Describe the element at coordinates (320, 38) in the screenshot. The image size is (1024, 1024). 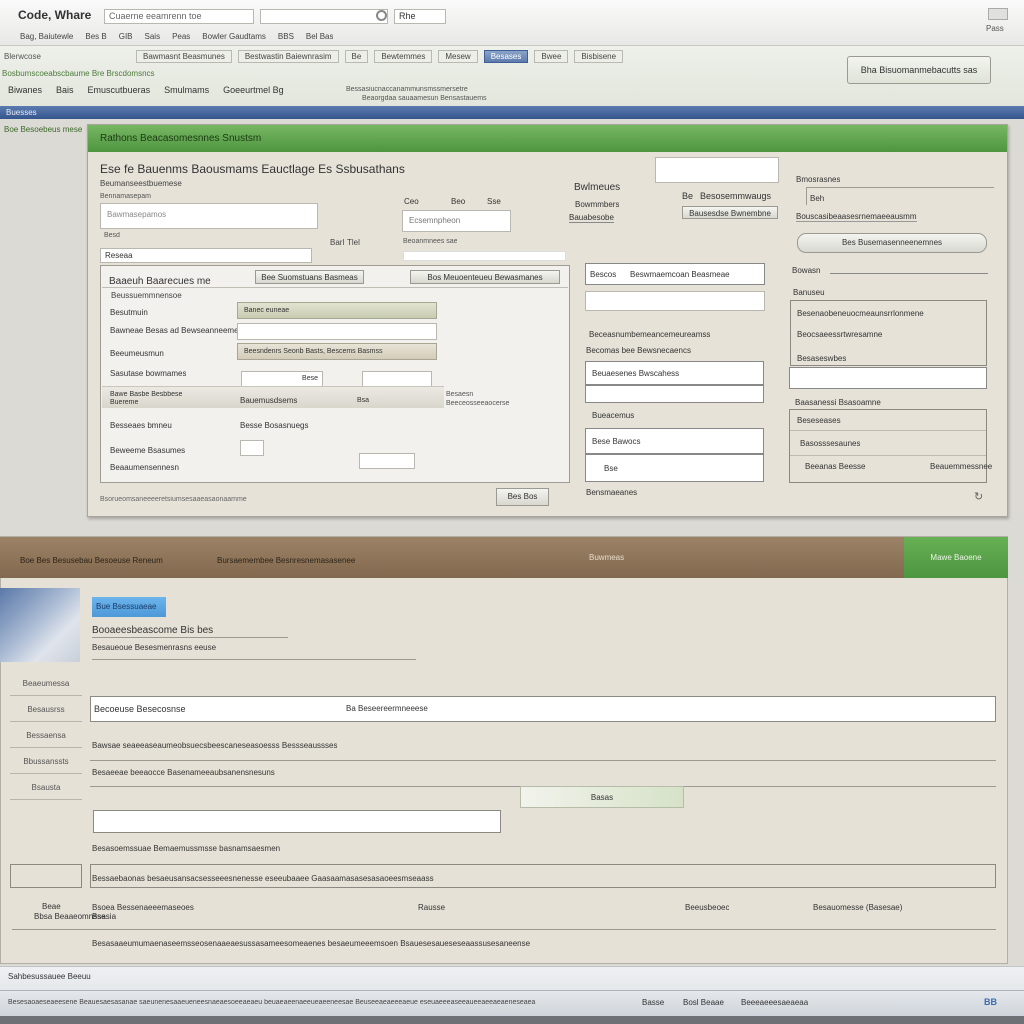
I see `menu-item-8: Bel Bas` at that location.